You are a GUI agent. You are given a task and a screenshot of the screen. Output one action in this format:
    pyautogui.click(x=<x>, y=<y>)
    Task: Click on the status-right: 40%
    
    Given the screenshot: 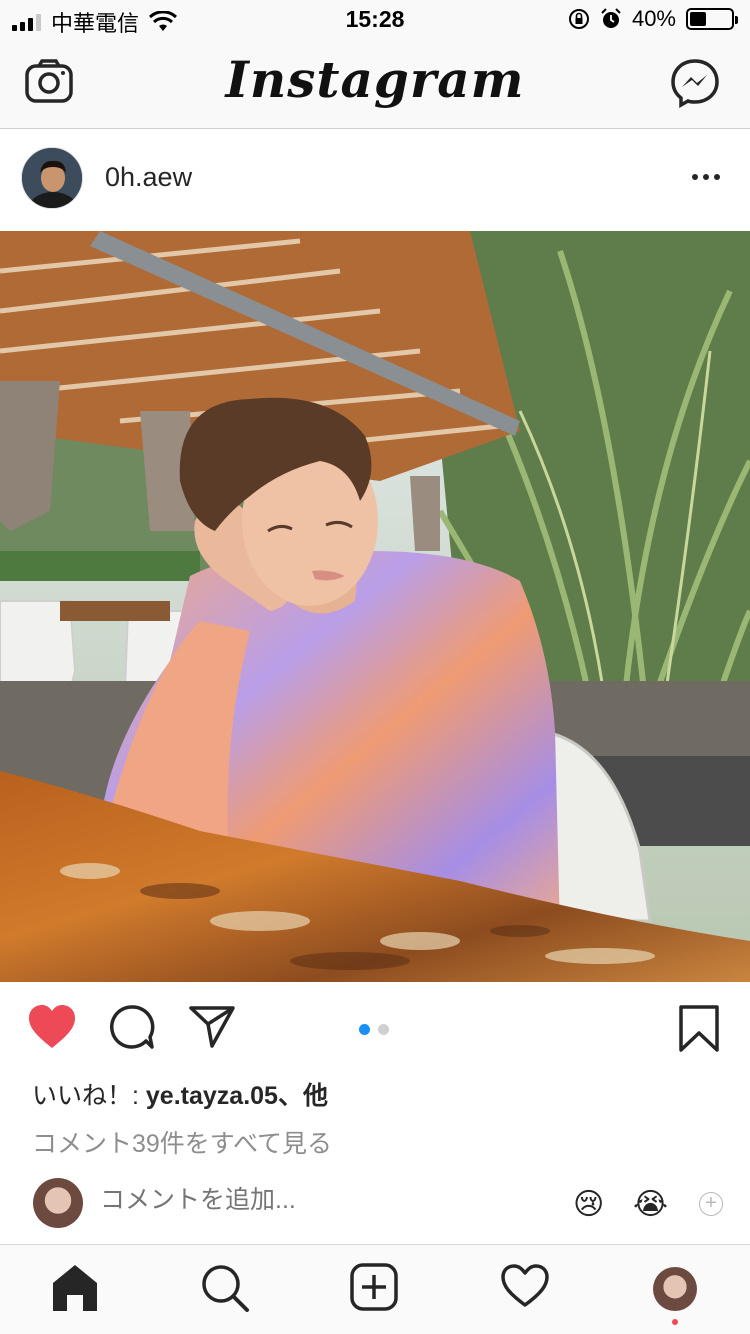 What is the action you would take?
    pyautogui.click(x=653, y=19)
    